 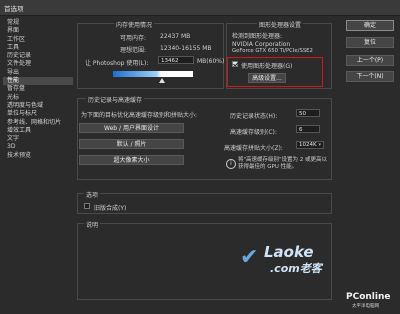 I want to click on gpu-model: GeForce GTX 650 Ti/PCIe/SSE2, so click(x=272, y=51).